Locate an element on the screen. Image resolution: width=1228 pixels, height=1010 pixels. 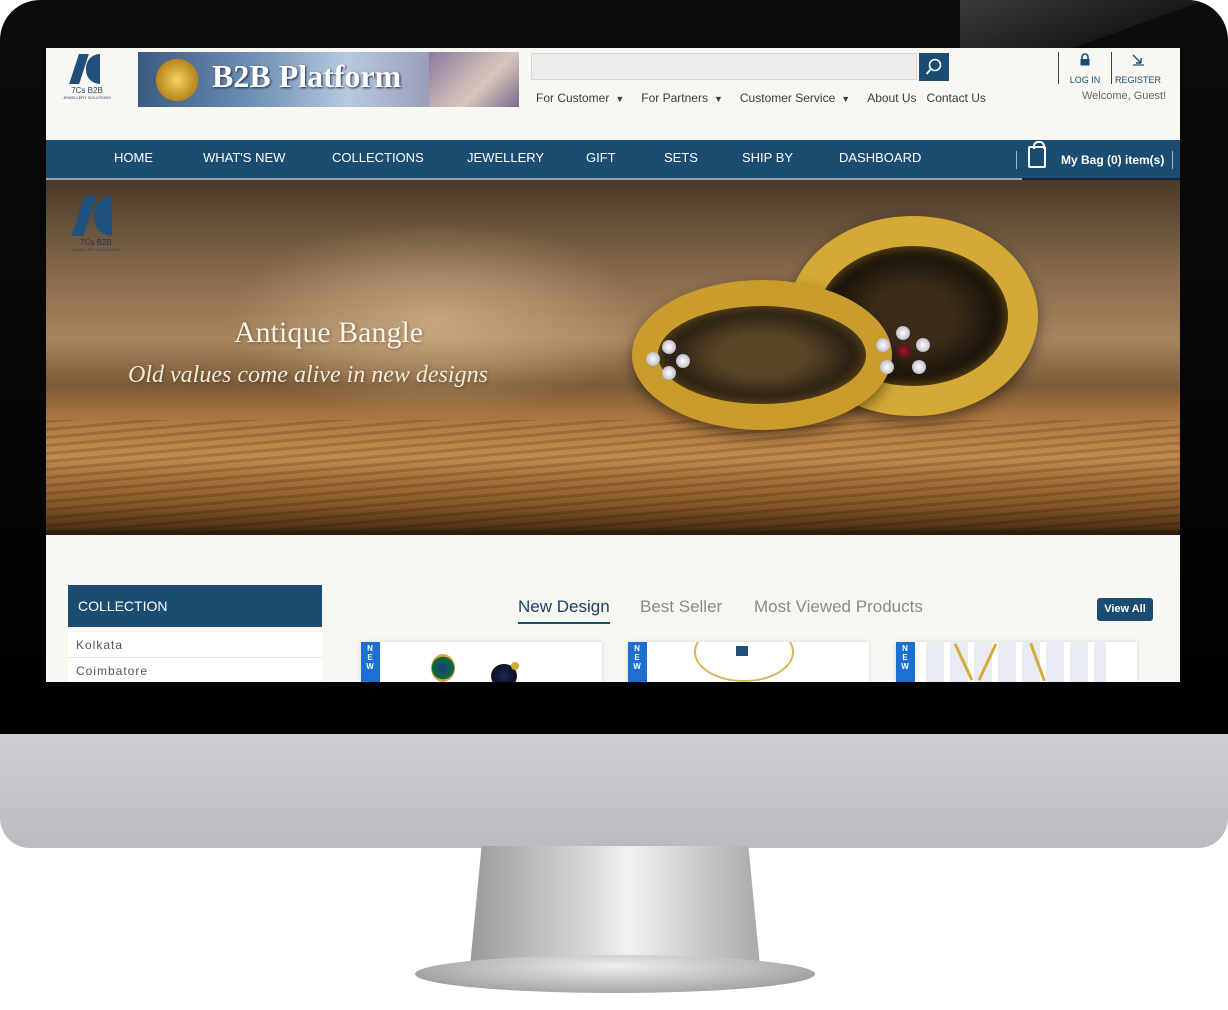
nav-item-dashboard: DASHBOARD is located at coordinates (880, 157).